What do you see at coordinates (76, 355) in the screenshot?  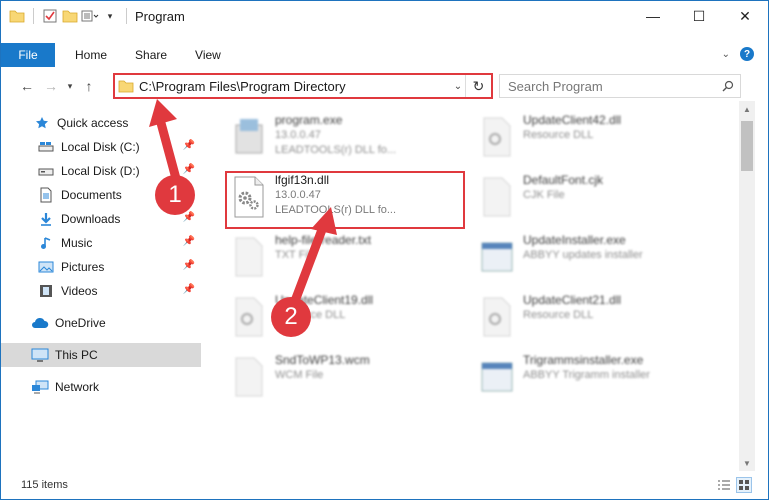 I see `sidebar-item-label: This PC` at bounding box center [76, 355].